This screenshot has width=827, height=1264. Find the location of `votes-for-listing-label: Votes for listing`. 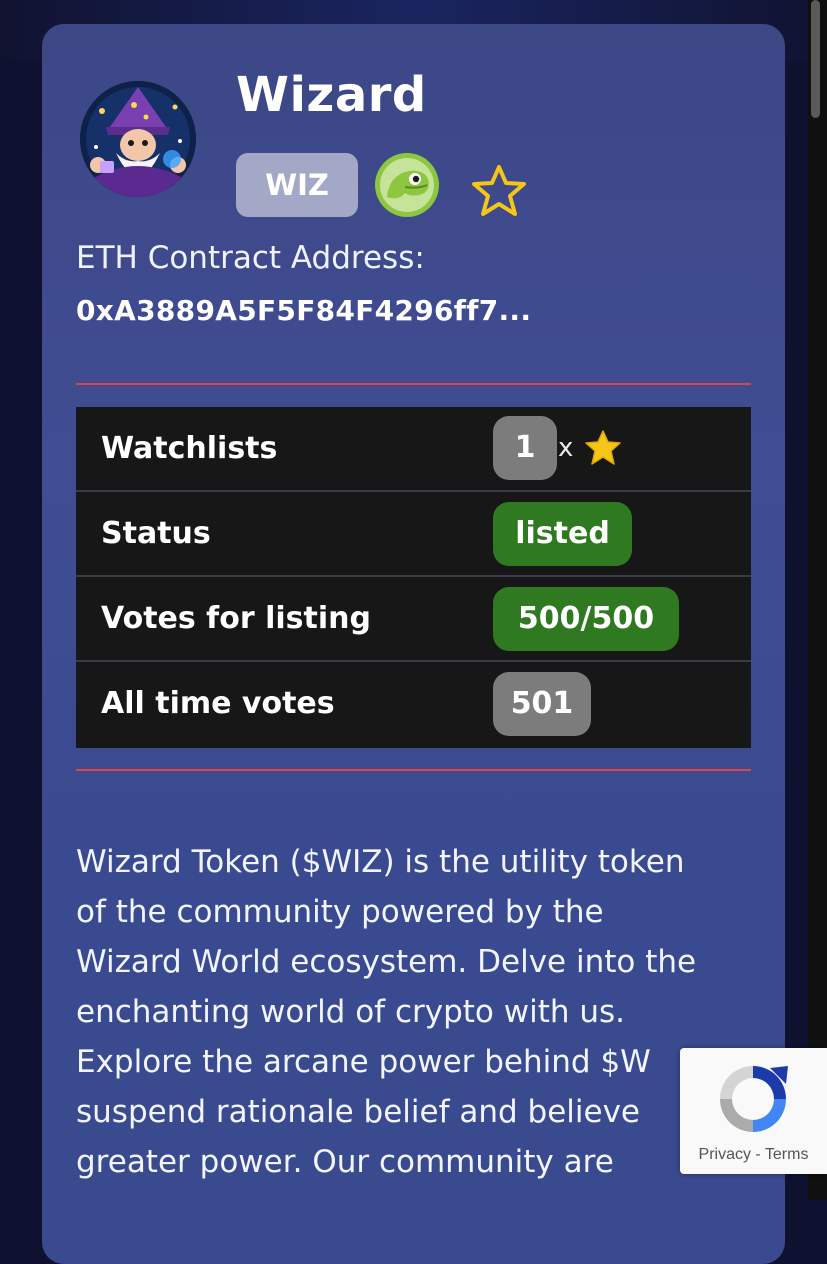

votes-for-listing-label: Votes for listing is located at coordinates (236, 618).